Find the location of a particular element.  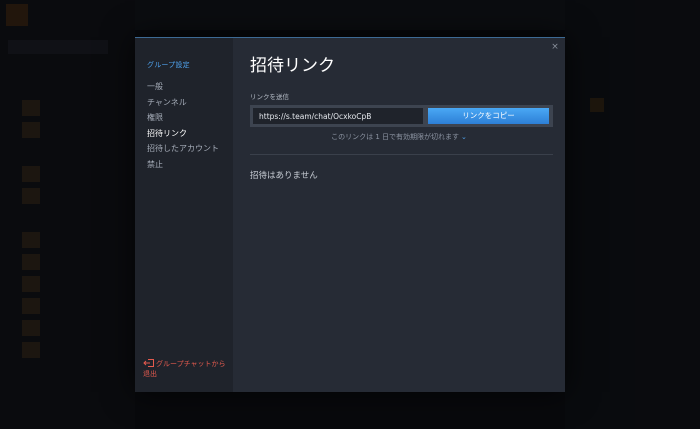

expiry-text: このリンクは 1 日で有効期限が切れます is located at coordinates (395, 137).